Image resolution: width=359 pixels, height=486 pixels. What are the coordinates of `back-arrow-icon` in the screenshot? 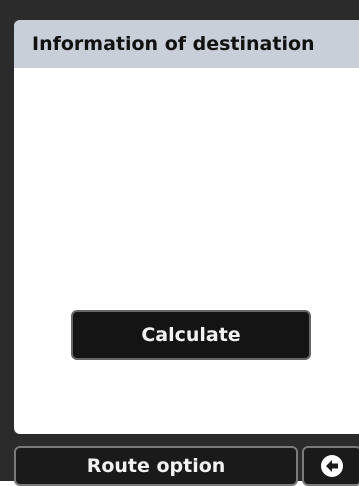 It's located at (332, 466).